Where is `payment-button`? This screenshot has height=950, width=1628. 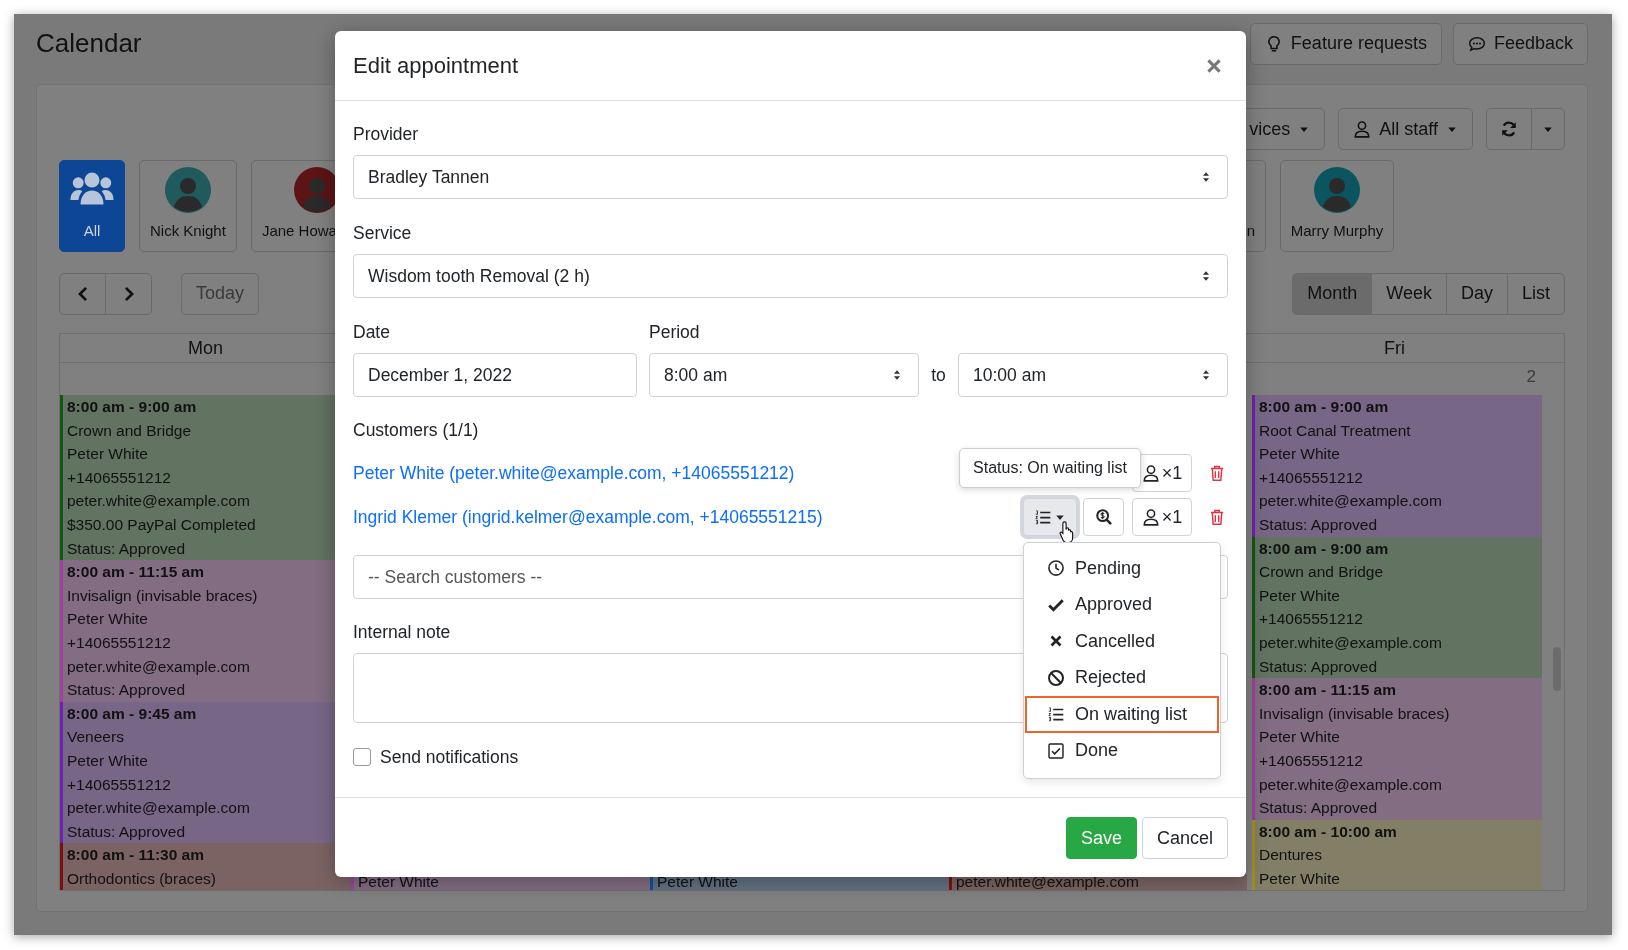
payment-button is located at coordinates (1103, 517).